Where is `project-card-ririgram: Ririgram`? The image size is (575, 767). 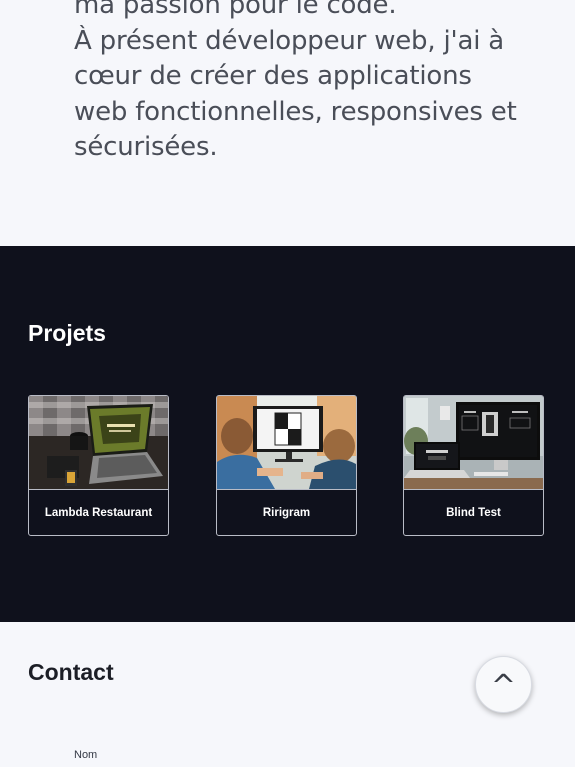 project-card-ririgram: Ririgram is located at coordinates (286, 465).